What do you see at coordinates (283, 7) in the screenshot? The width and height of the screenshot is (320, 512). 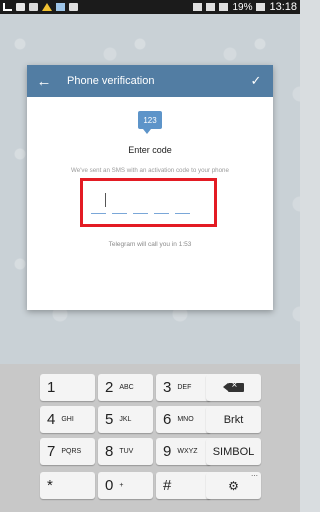 I see `clock: 13:18` at bounding box center [283, 7].